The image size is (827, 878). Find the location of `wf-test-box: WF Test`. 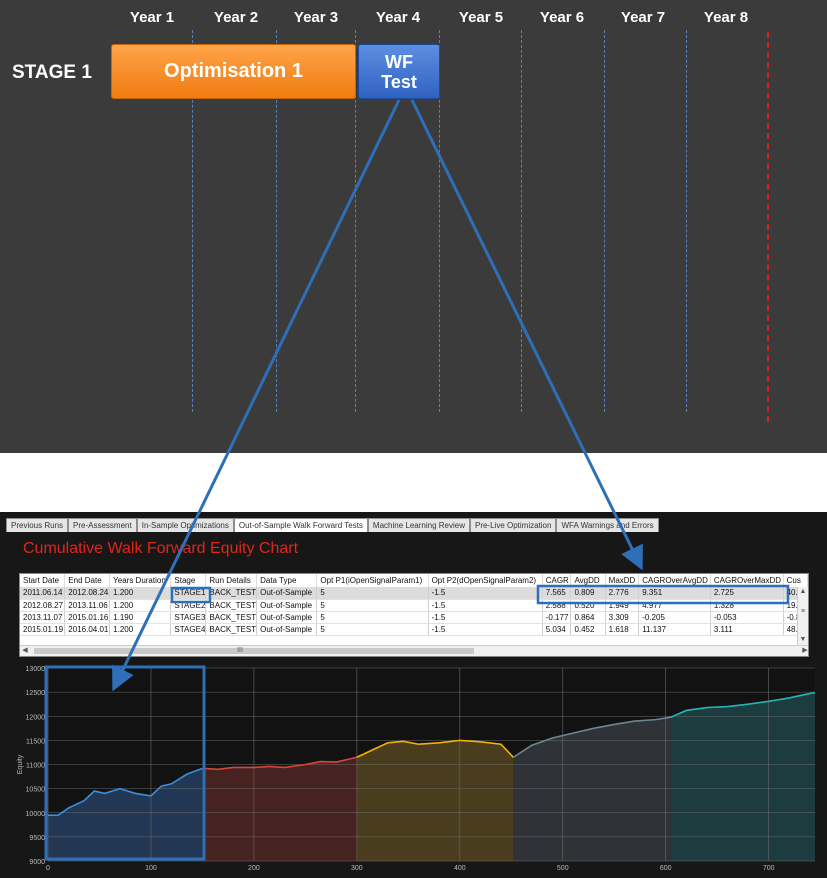

wf-test-box: WF Test is located at coordinates (399, 71).